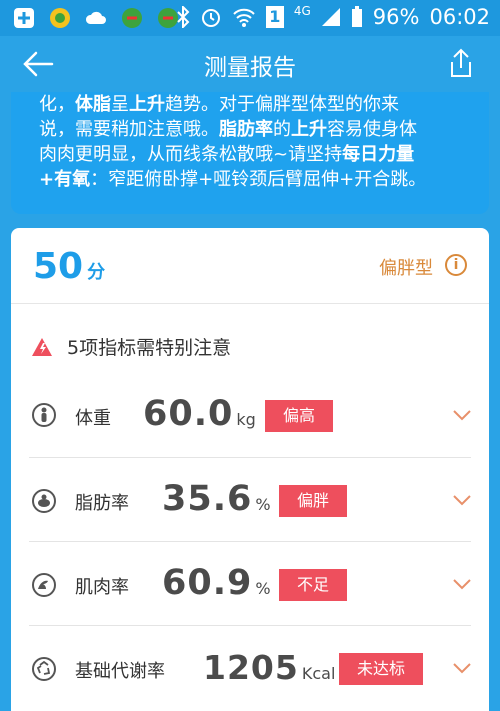 The image size is (500, 711). What do you see at coordinates (149, 348) in the screenshot?
I see `warning-text: 5项指标需特别注意` at bounding box center [149, 348].